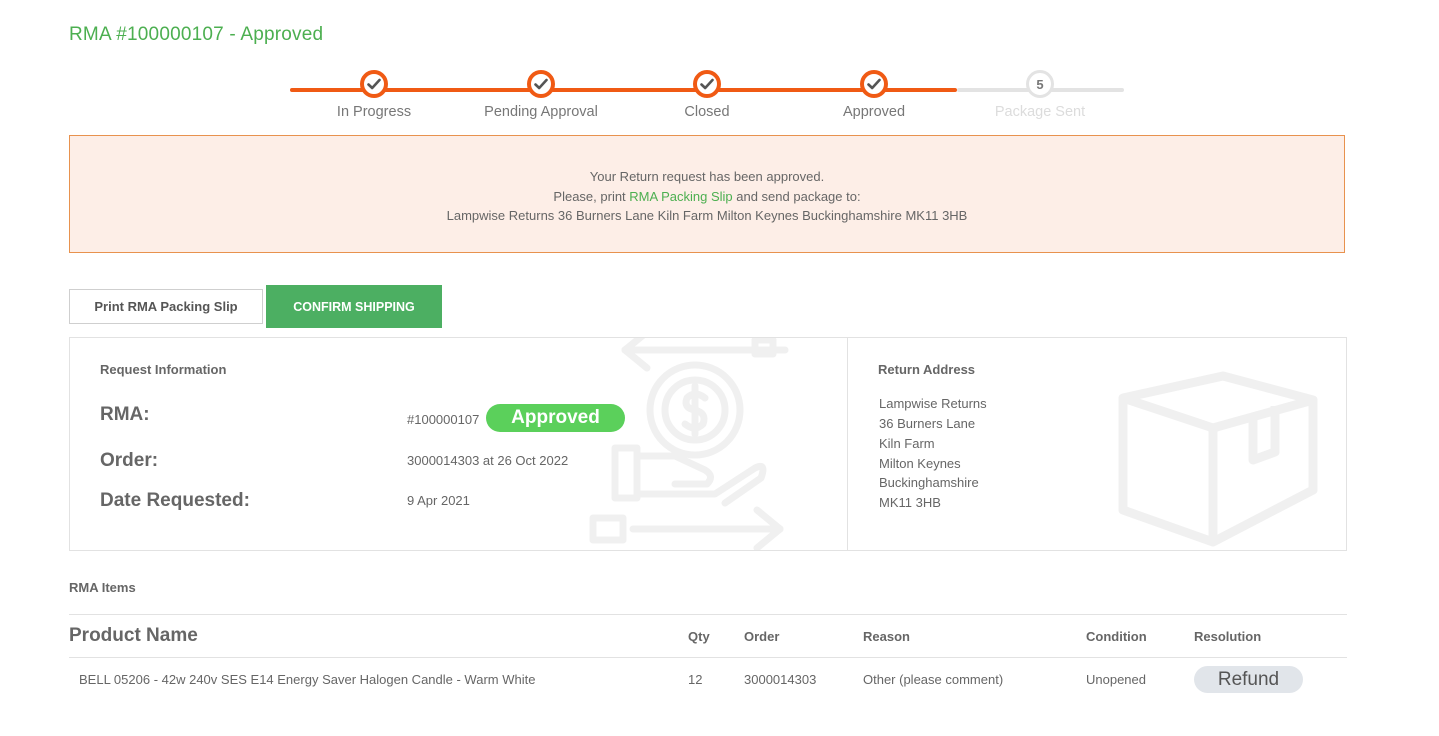 The width and height of the screenshot is (1439, 736). What do you see at coordinates (196, 34) in the screenshot?
I see `page-title: RMA #100000107 - Approved` at bounding box center [196, 34].